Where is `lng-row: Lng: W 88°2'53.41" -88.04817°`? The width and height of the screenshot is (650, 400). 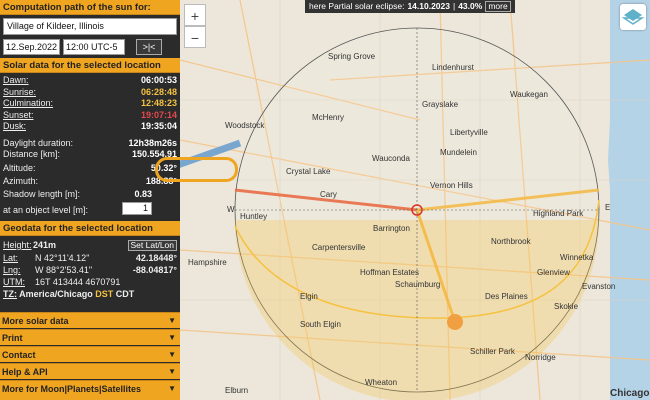 lng-row: Lng: W 88°2'53.41" -88.04817° is located at coordinates (90, 270).